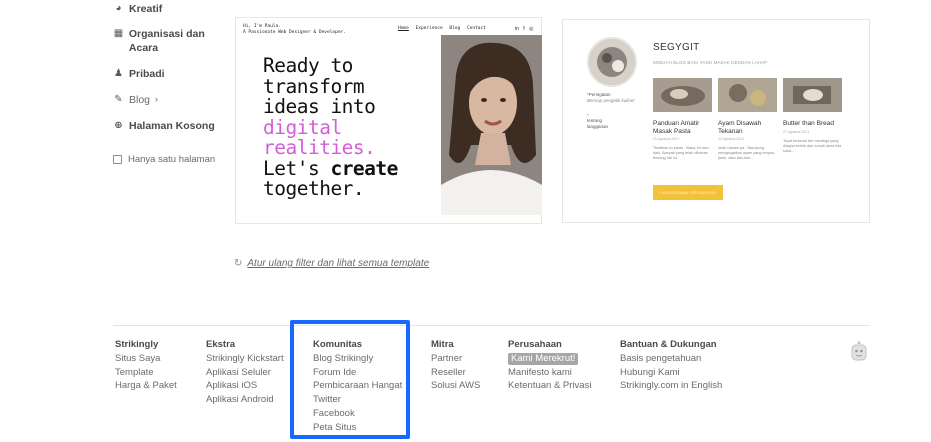  Describe the element at coordinates (531, 29) in the screenshot. I see `instagram-icon: ◎` at that location.